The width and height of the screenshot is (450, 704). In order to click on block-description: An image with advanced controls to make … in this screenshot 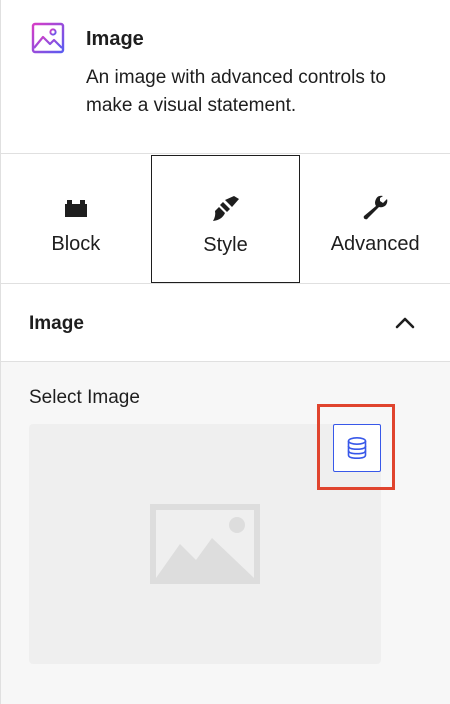, I will do `click(236, 91)`.